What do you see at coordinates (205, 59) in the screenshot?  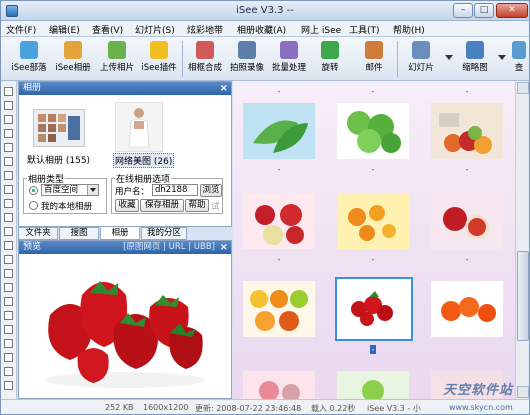 I see `frame-compose-button: 相框合成` at bounding box center [205, 59].